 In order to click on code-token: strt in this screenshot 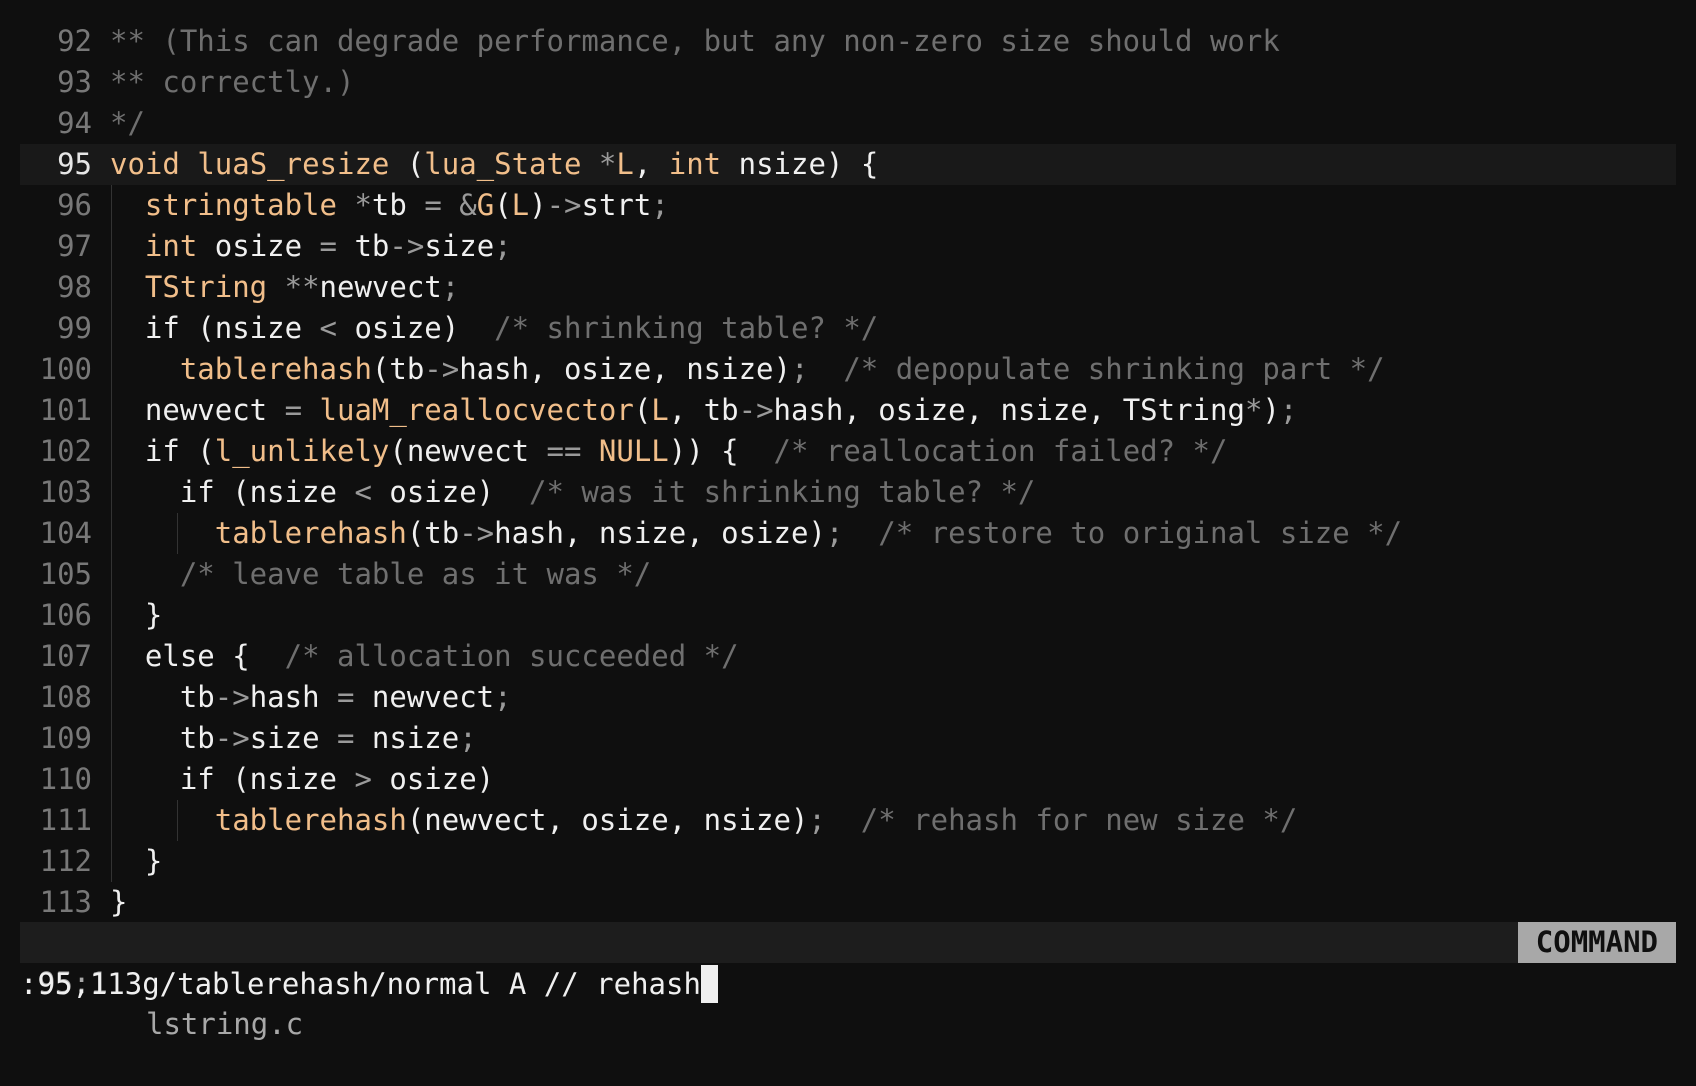, I will do `click(616, 205)`.